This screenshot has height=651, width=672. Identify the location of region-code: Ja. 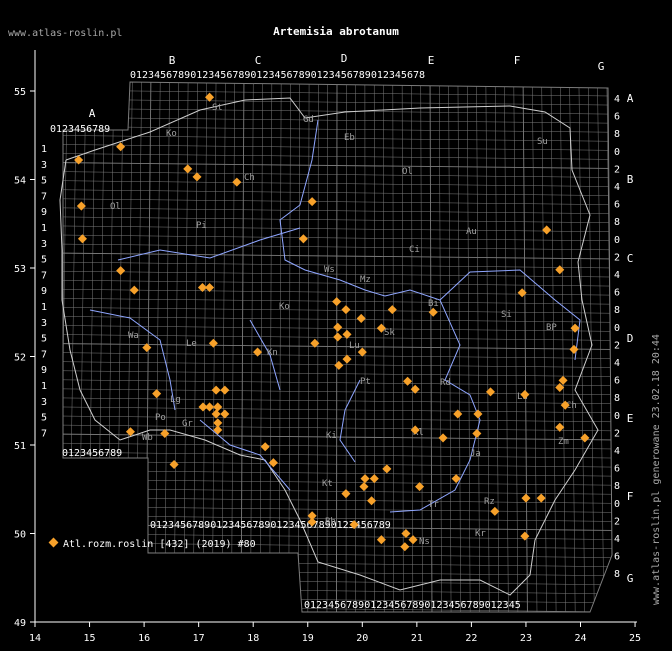
(475, 454).